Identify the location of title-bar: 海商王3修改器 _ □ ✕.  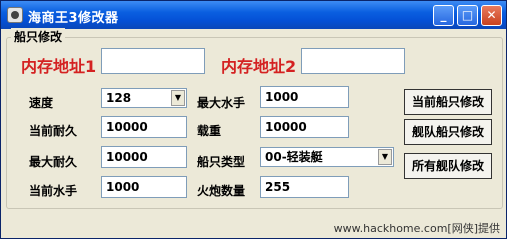
(253, 15).